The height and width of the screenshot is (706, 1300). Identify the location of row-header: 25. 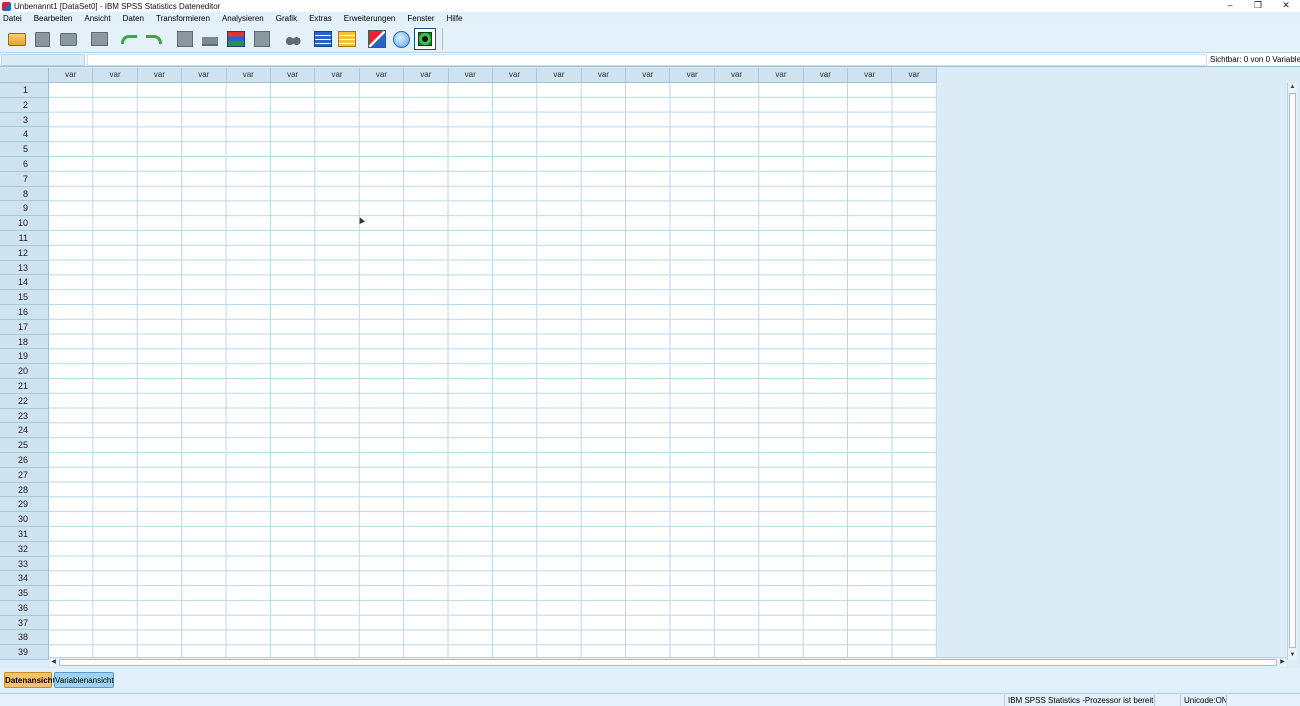
(24, 445).